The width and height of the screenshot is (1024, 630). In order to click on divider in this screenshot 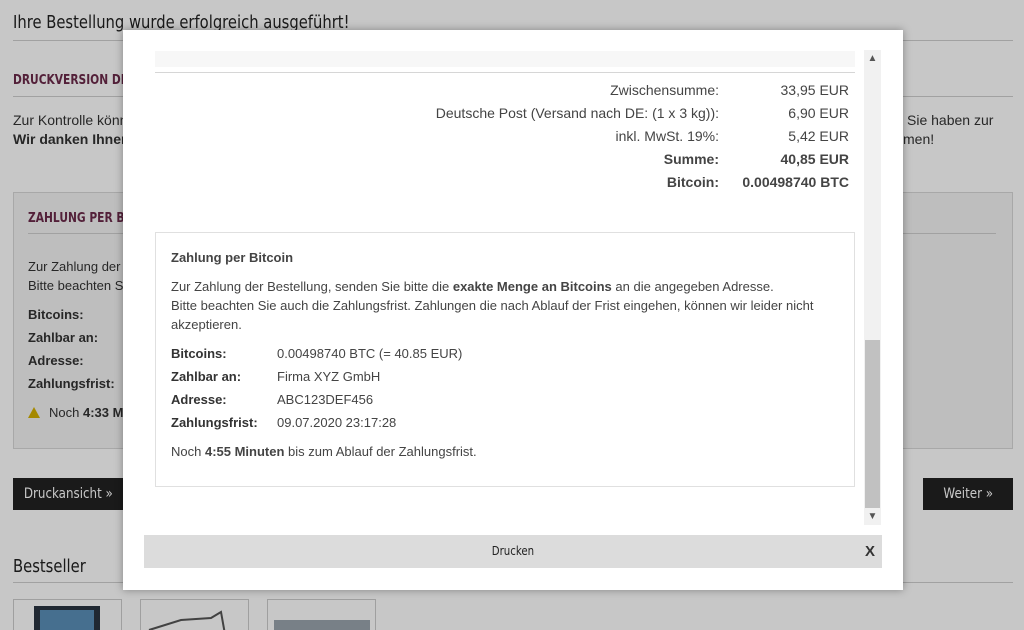, I will do `click(505, 72)`.